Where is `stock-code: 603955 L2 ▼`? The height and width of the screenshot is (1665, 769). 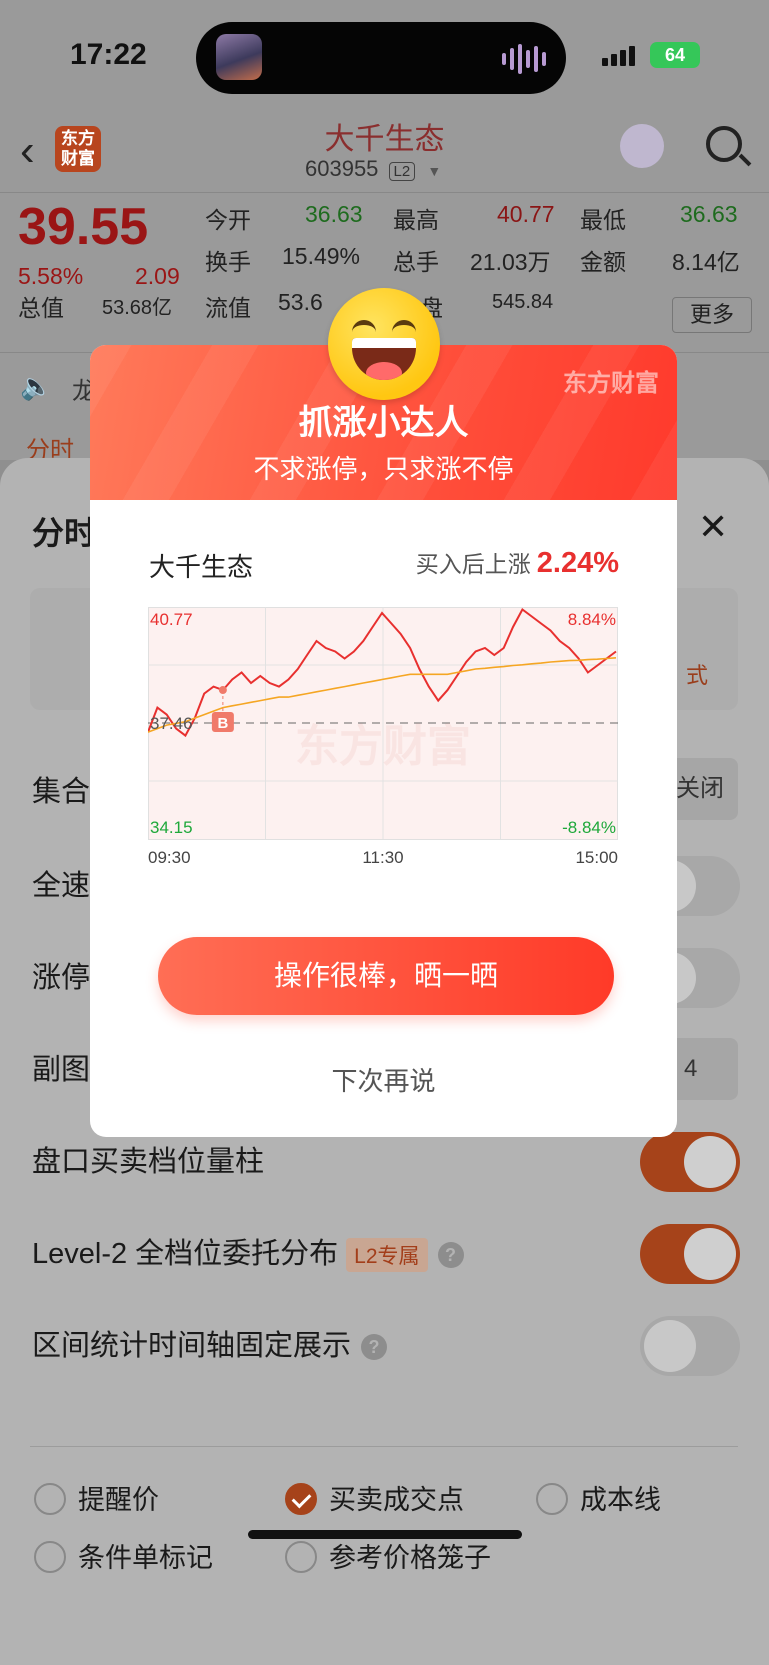 stock-code: 603955 L2 ▼ is located at coordinates (373, 169).